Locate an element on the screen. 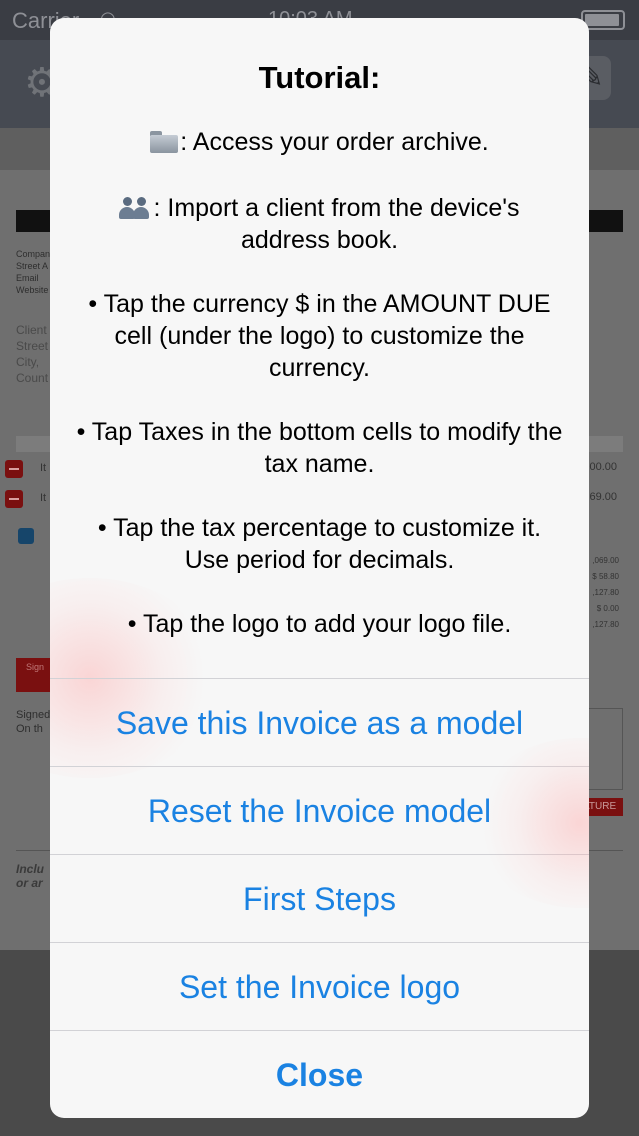 Image resolution: width=639 pixels, height=1136 pixels. footer-line: or ar is located at coordinates (29, 883).